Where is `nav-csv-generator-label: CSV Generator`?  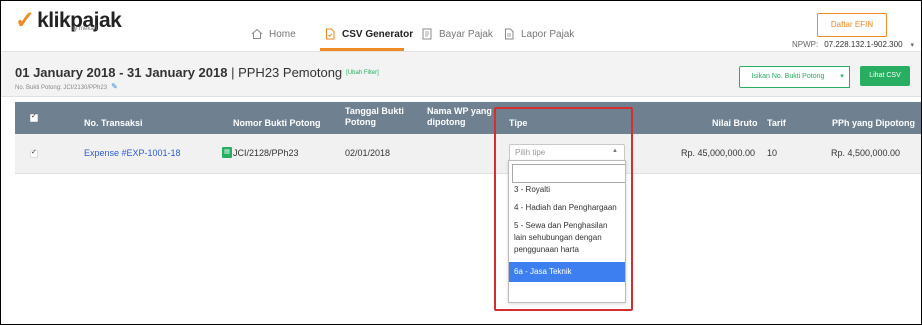
nav-csv-generator-label: CSV Generator is located at coordinates (378, 34).